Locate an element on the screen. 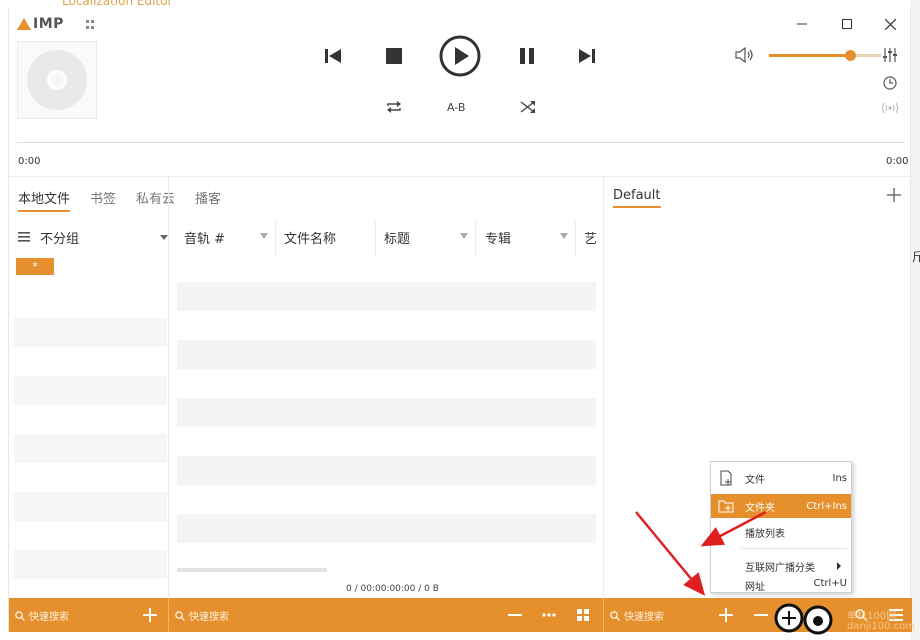  annotation-overlay is located at coordinates (734, 572).